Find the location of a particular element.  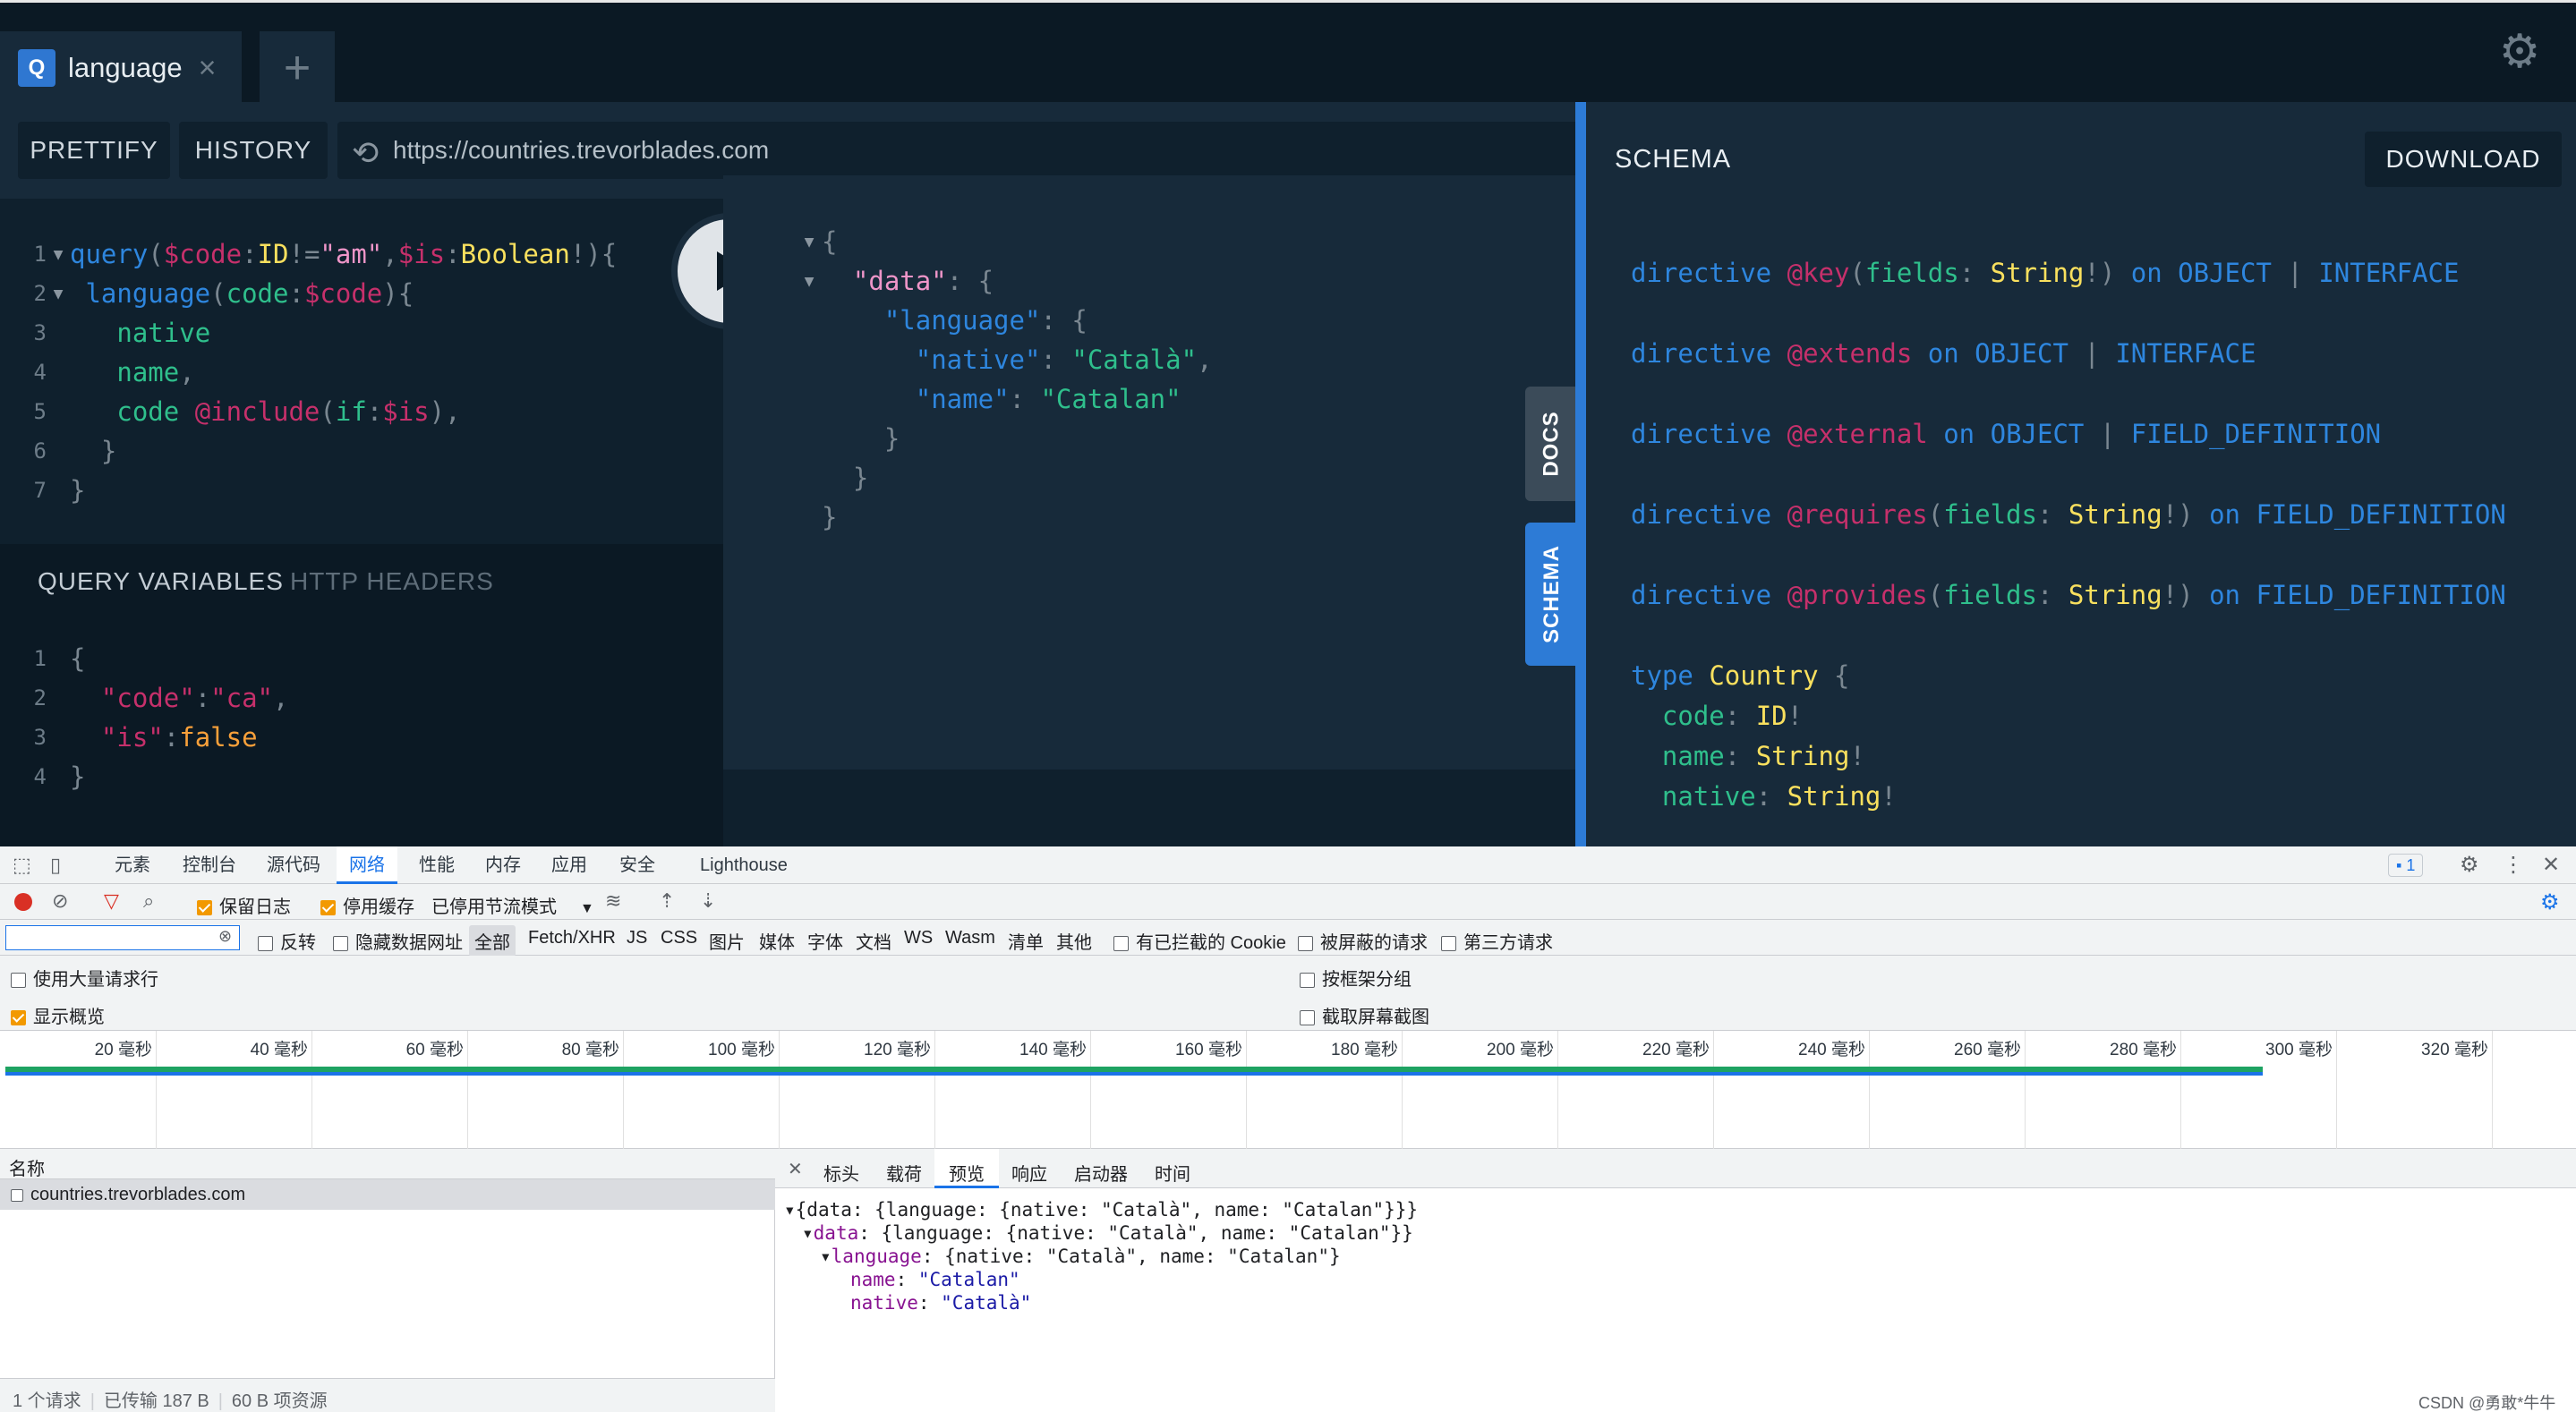

request-row: countries.trevorblades.com is located at coordinates (387, 1194).